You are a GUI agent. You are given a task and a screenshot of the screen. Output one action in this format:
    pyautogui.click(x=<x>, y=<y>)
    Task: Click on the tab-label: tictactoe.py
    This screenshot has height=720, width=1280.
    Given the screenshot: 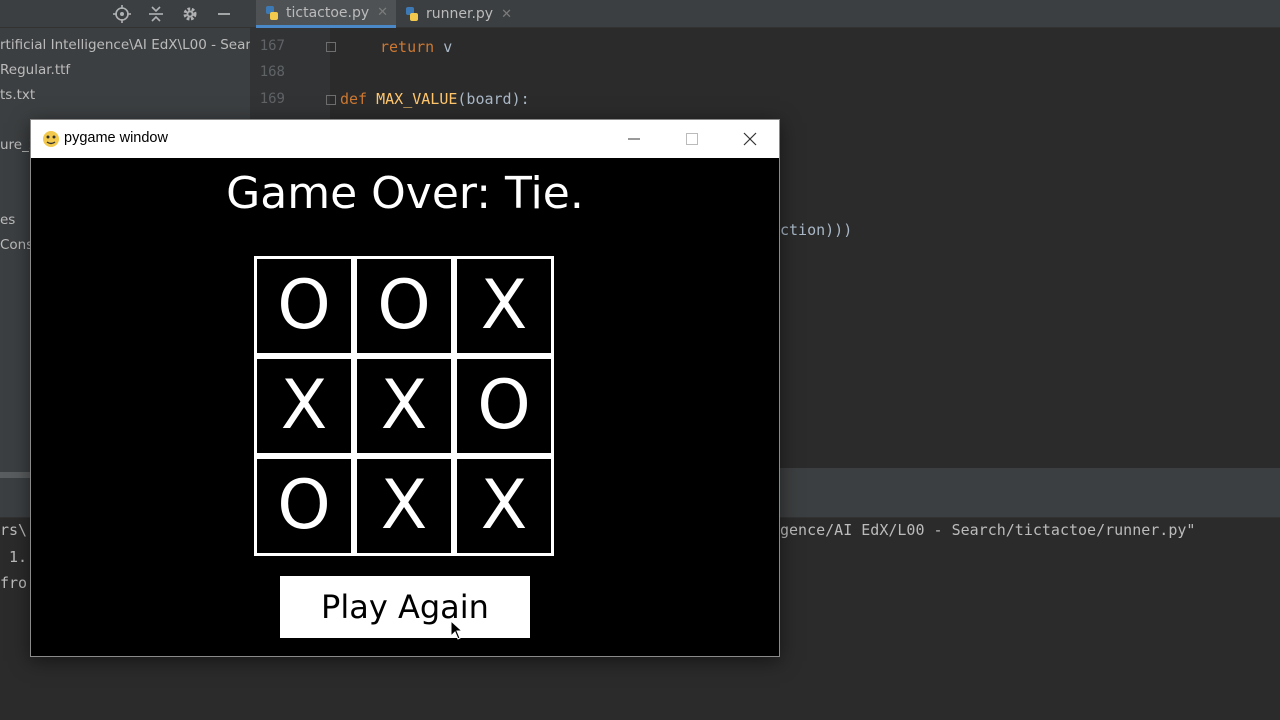 What is the action you would take?
    pyautogui.click(x=328, y=12)
    